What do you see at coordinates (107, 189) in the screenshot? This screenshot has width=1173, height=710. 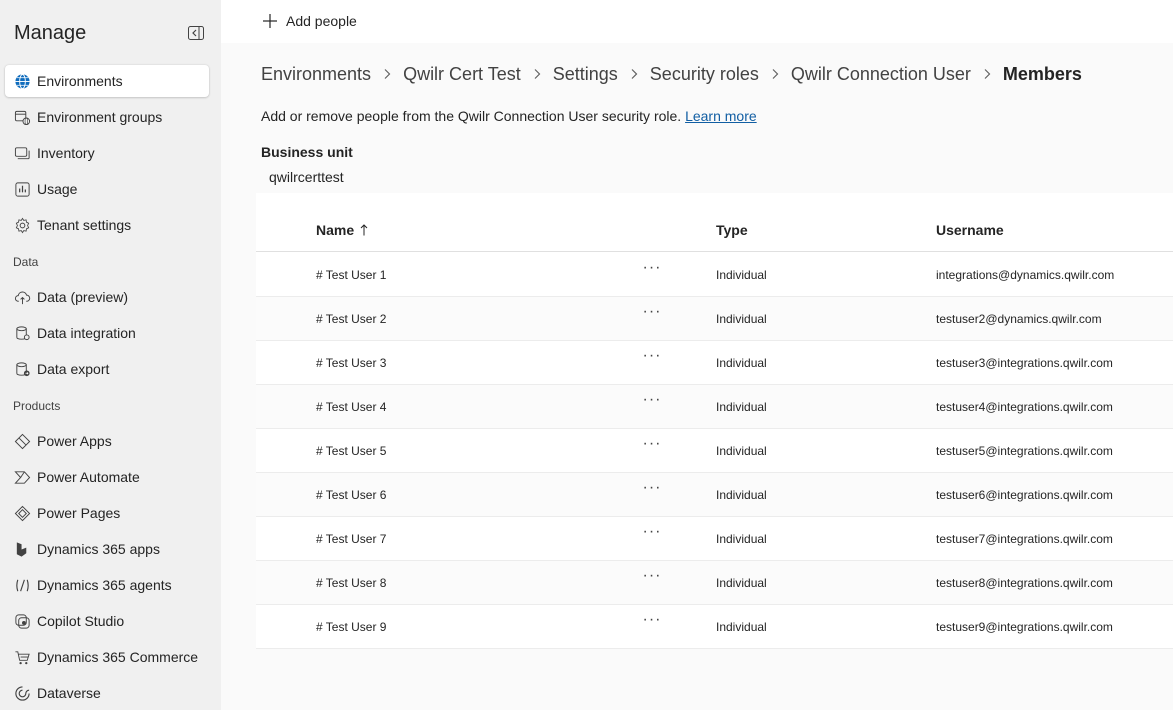 I see `sidebar-item-usage: Usage` at bounding box center [107, 189].